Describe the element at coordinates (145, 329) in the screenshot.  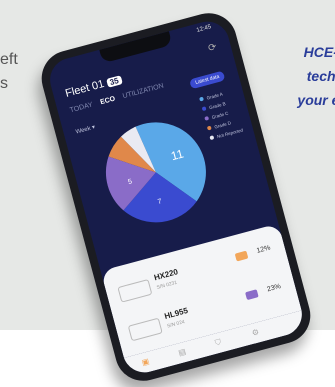
I see `loader-icon` at that location.